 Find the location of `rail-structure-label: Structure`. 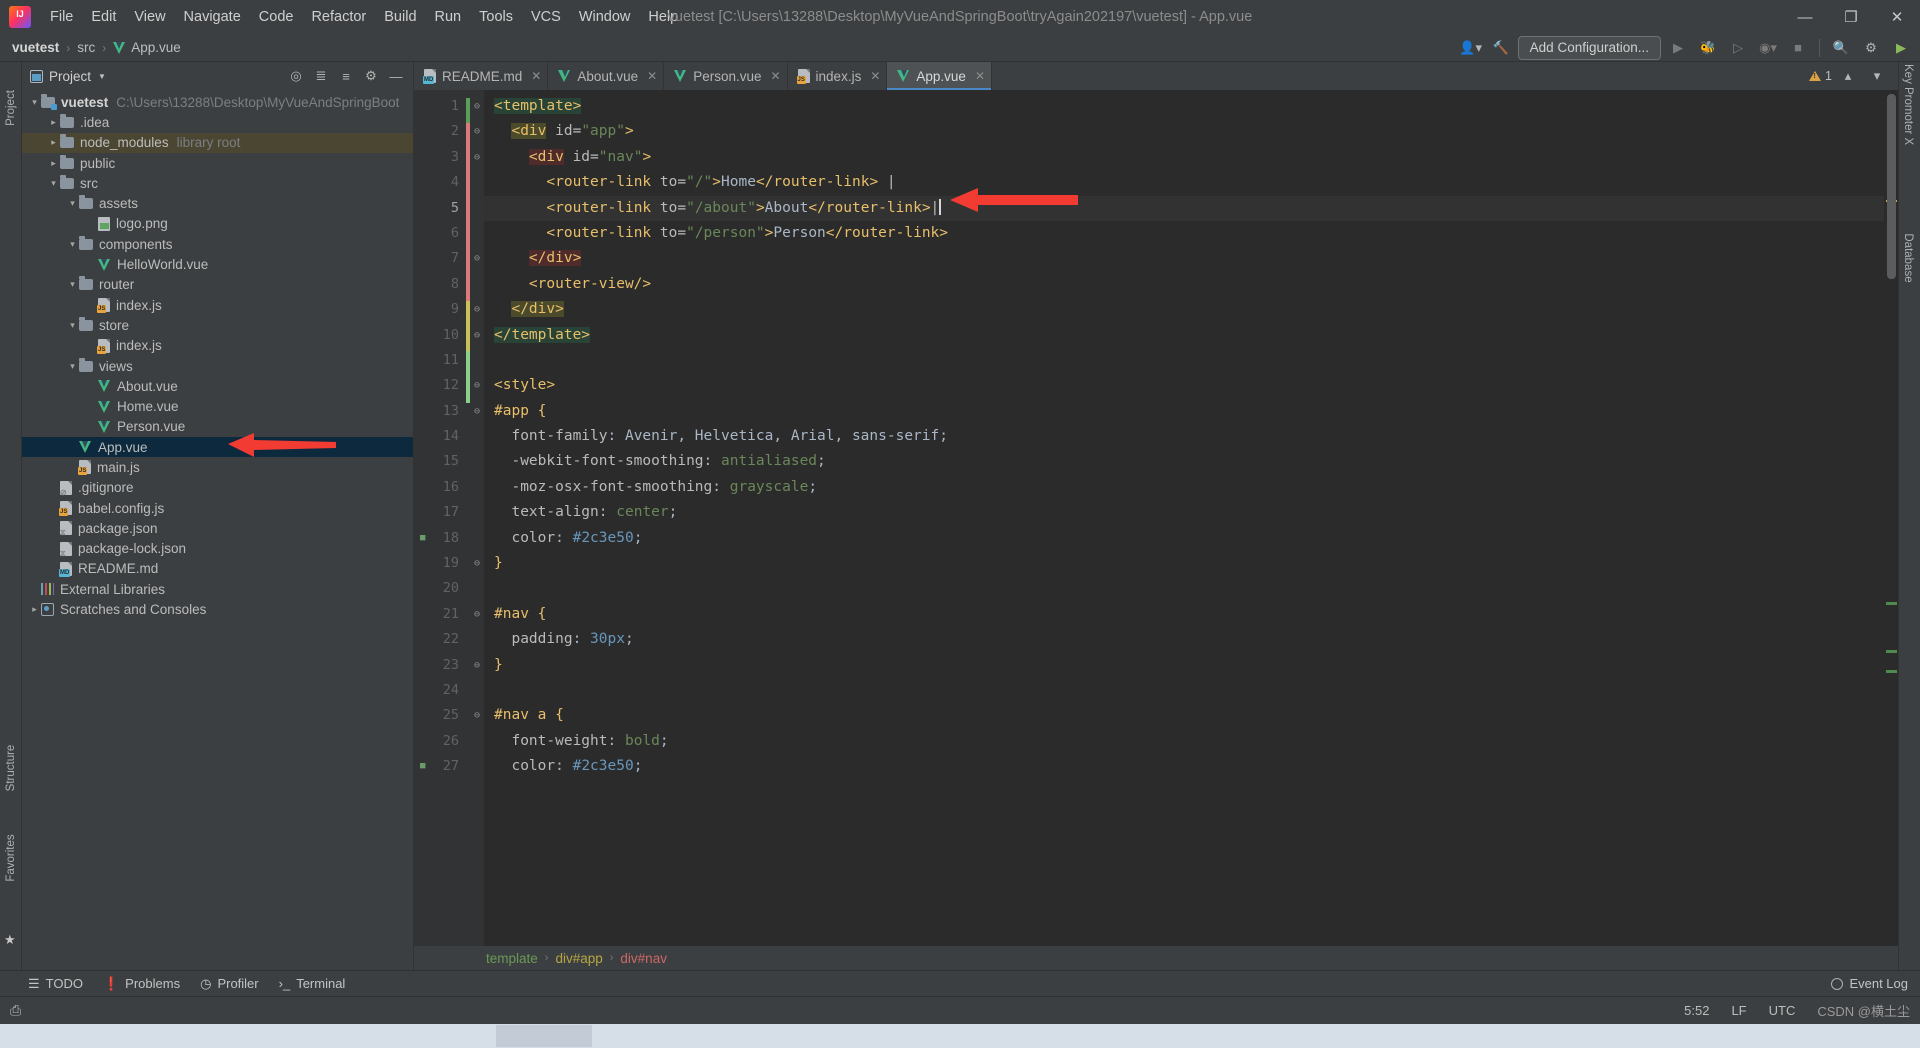

rail-structure-label: Structure is located at coordinates (11, 768).